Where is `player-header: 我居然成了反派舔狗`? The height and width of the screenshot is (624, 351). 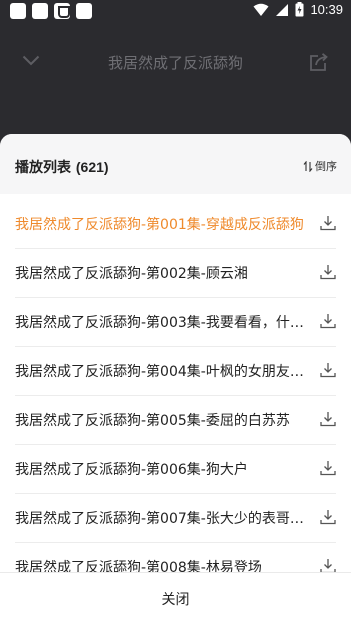 player-header: 我居然成了反派舔狗 is located at coordinates (175, 64).